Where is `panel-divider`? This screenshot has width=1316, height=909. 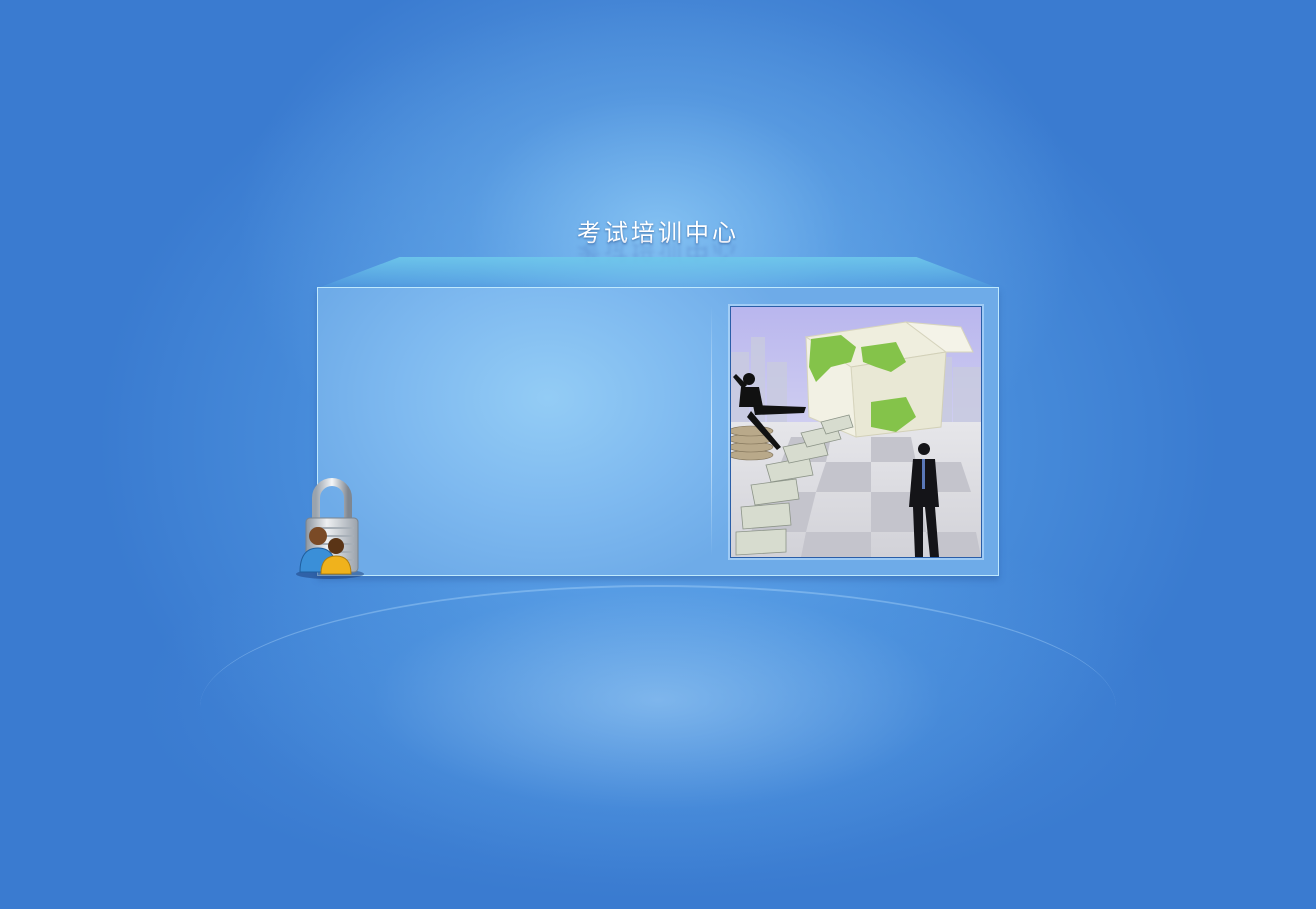 panel-divider is located at coordinates (711, 431).